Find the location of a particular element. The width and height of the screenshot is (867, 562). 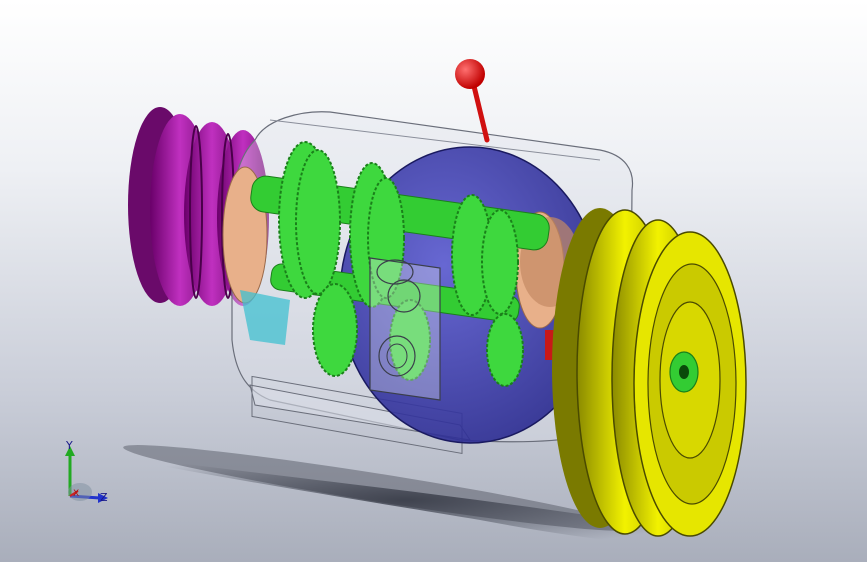

x-axis-label: X is located at coordinates (76, 494).